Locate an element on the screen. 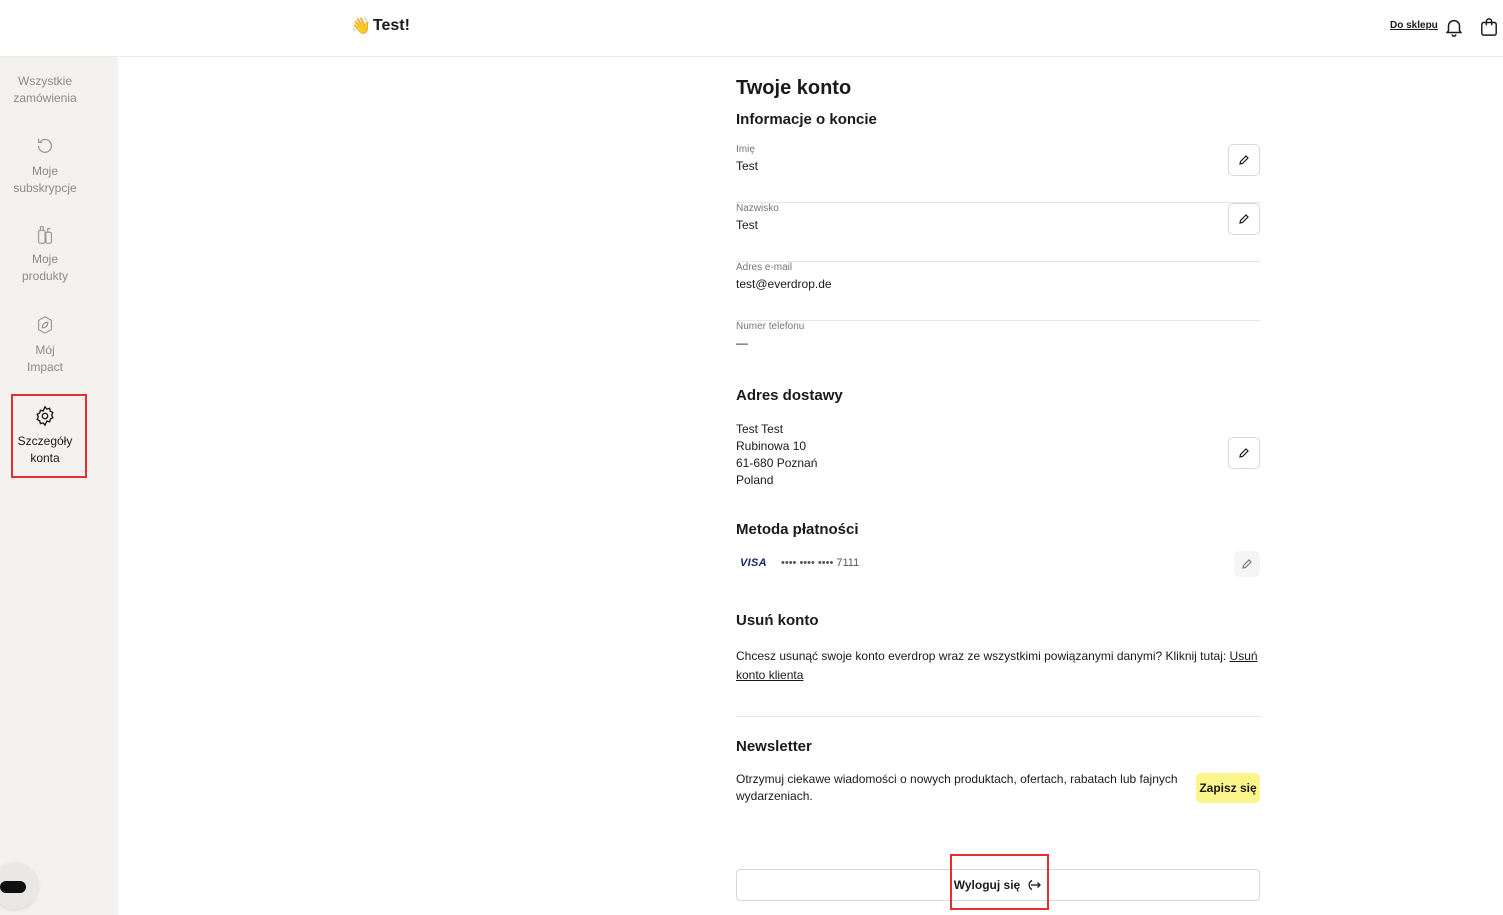 The height and width of the screenshot is (915, 1503). sidebar-item-label: subskrypcje is located at coordinates (45, 188).